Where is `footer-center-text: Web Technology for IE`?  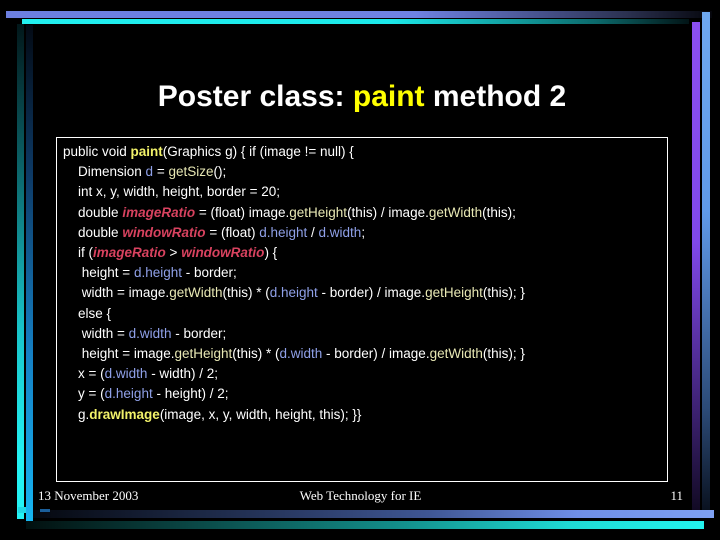
footer-center-text: Web Technology for IE is located at coordinates (360, 495).